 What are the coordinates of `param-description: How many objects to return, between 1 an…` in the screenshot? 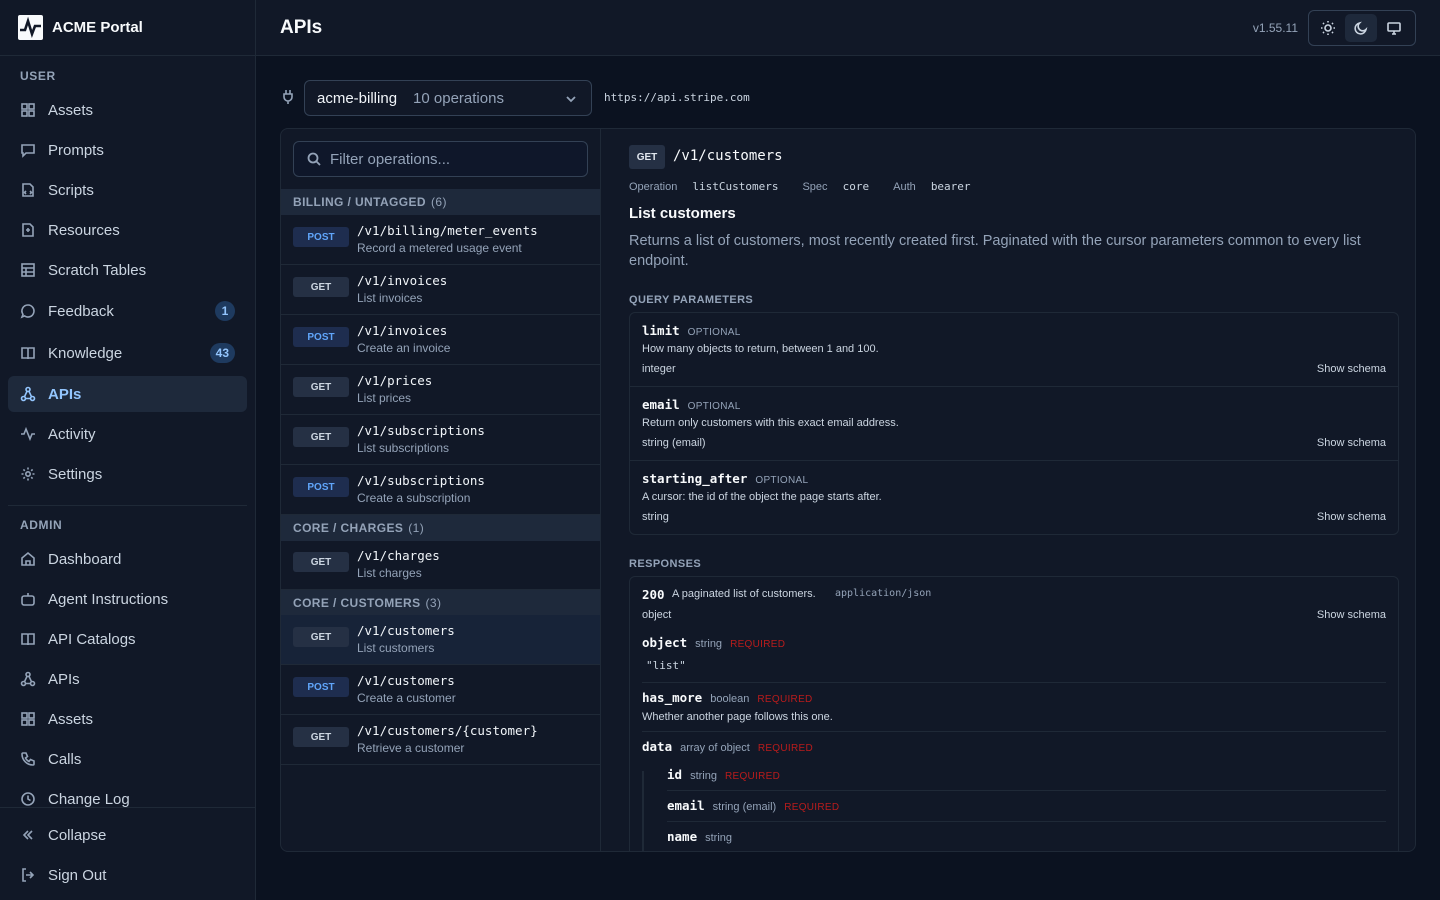 It's located at (760, 349).